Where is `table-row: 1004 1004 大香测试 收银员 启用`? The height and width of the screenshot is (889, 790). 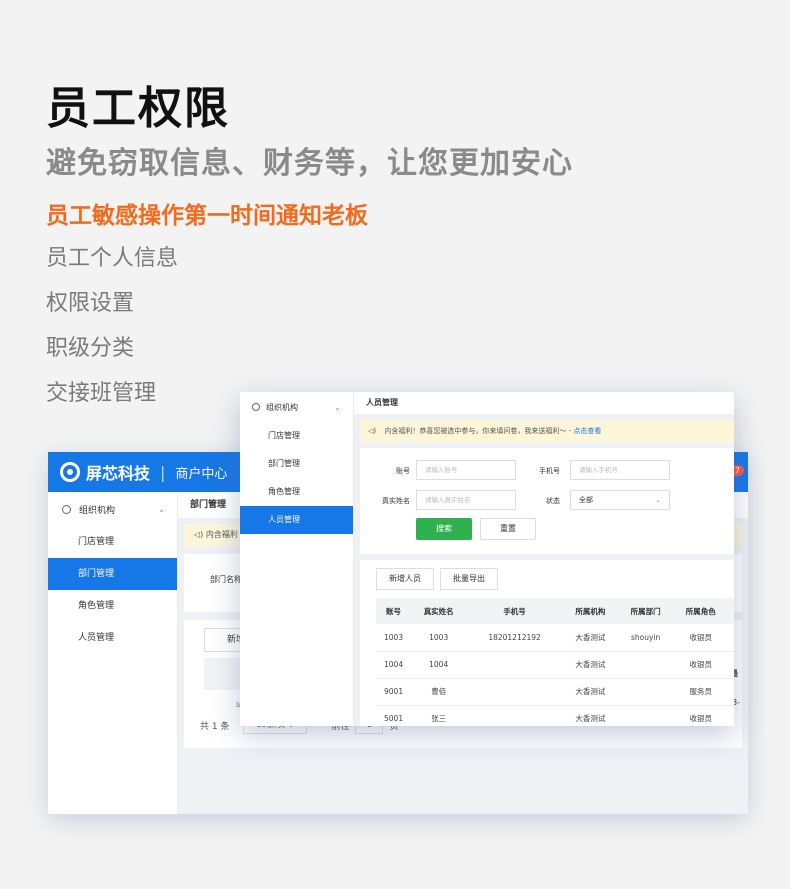 table-row: 1004 1004 大香测试 收银员 启用 is located at coordinates (555, 665).